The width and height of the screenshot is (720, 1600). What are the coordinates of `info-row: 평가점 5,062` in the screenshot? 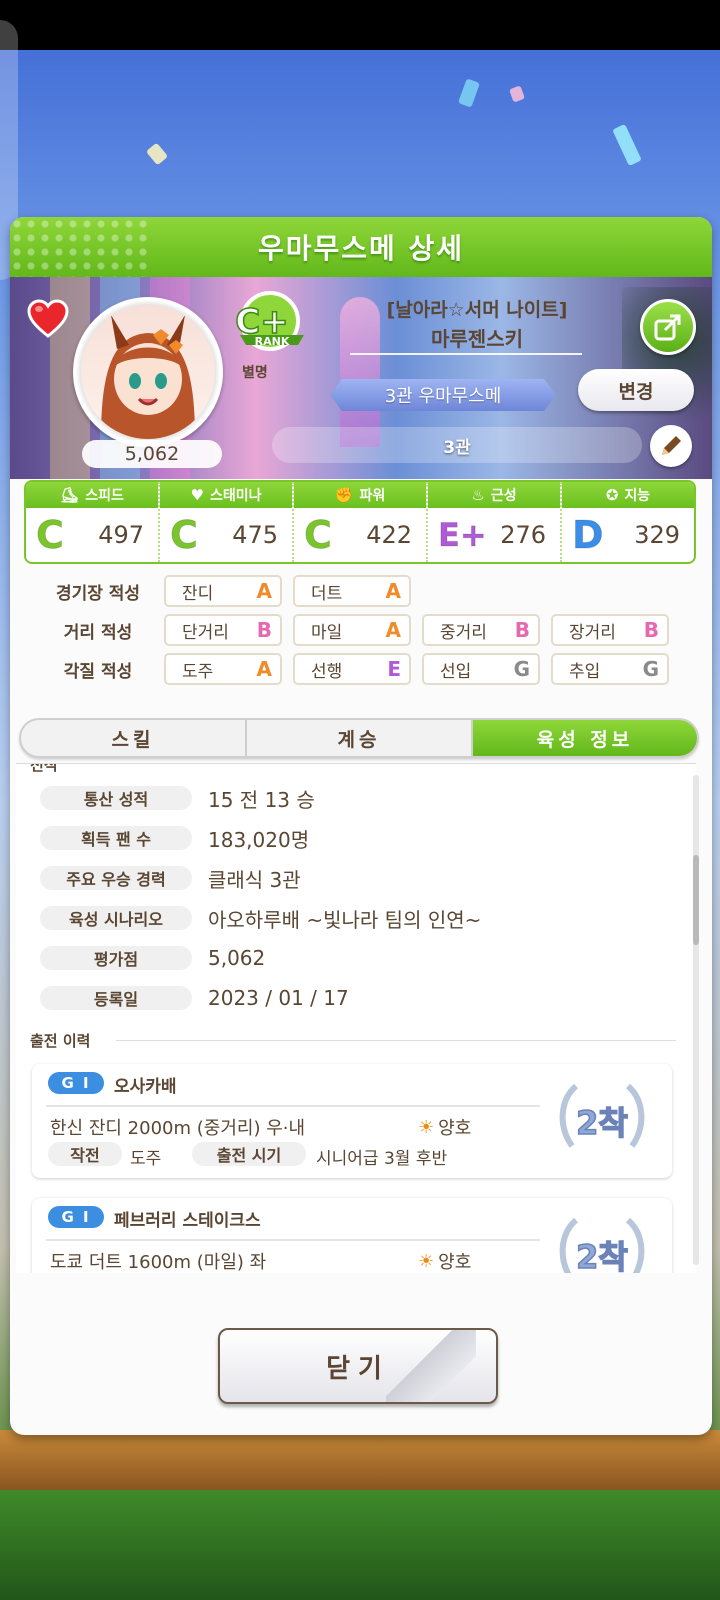 It's located at (152, 958).